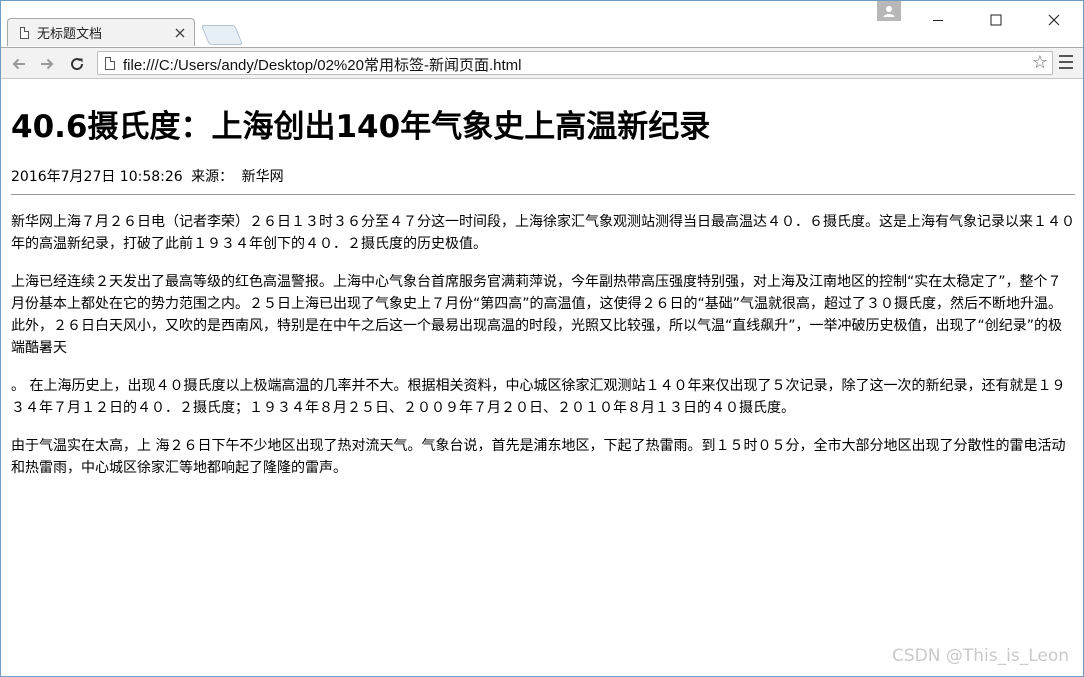  Describe the element at coordinates (77, 64) in the screenshot. I see `reload-button` at that location.